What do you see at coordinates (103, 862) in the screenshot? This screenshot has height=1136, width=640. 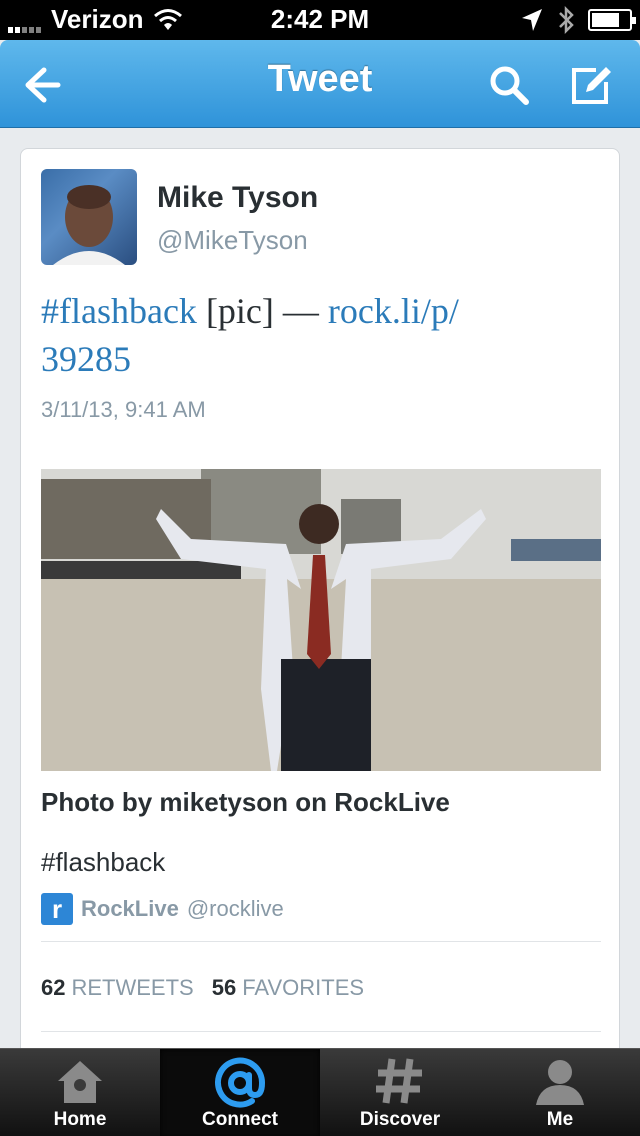 I see `media-card-description: #flashback` at bounding box center [103, 862].